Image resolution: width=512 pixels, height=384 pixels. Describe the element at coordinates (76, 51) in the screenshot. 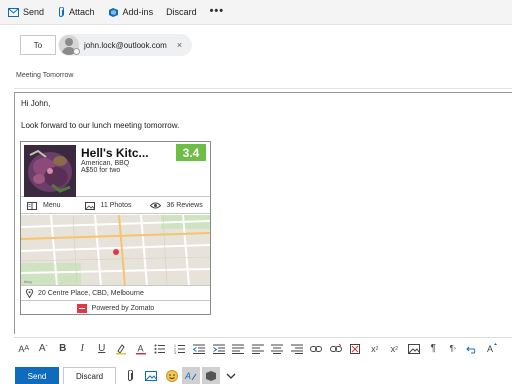

I see `presence-icon` at that location.